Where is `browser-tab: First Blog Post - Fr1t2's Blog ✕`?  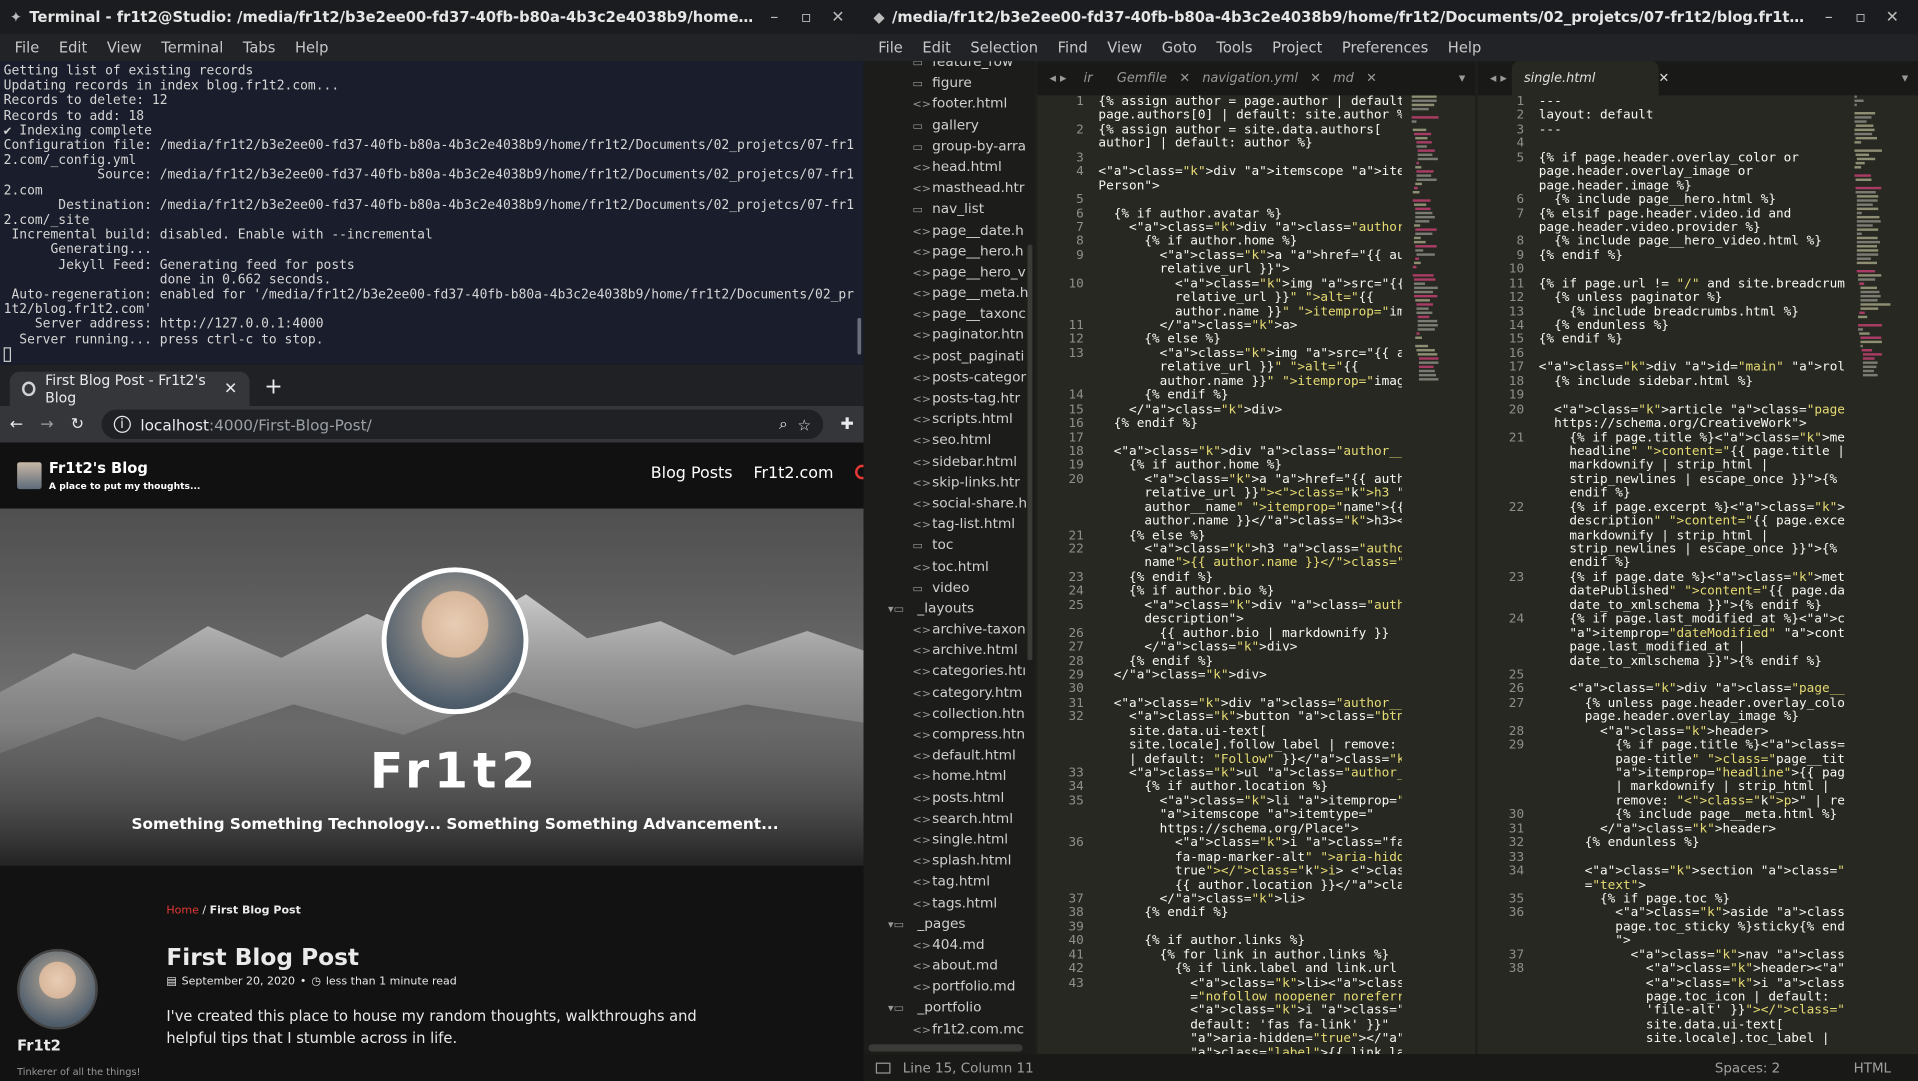 browser-tab: First Blog Post - Fr1t2's Blog ✕ is located at coordinates (129, 388).